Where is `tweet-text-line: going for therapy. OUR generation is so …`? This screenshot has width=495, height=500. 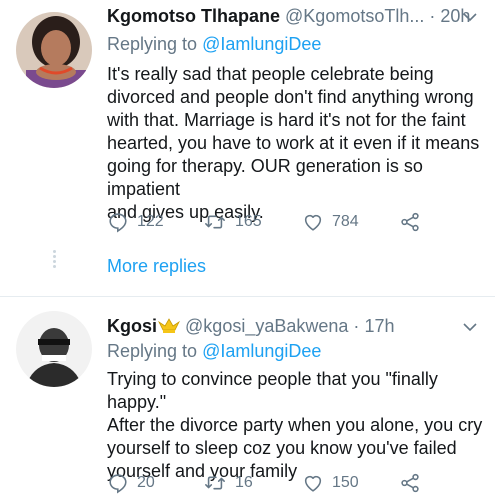 tweet-text-line: going for therapy. OUR generation is so … is located at coordinates (265, 177).